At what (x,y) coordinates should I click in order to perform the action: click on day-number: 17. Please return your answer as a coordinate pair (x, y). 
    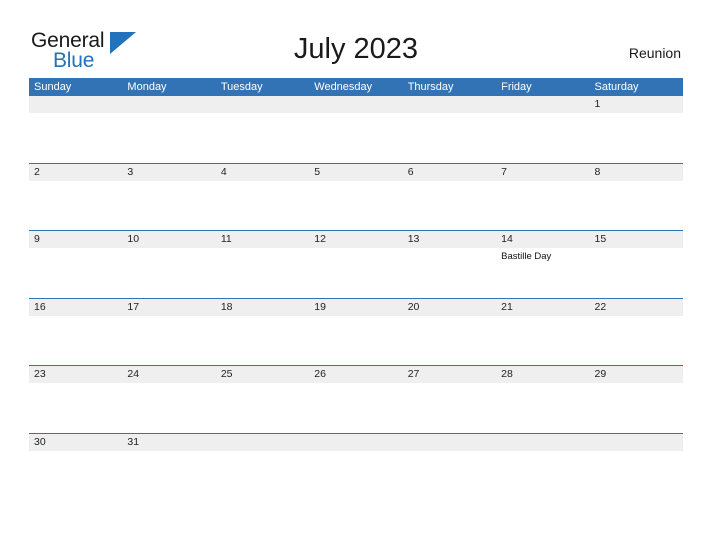
    Looking at the image, I should click on (133, 306).